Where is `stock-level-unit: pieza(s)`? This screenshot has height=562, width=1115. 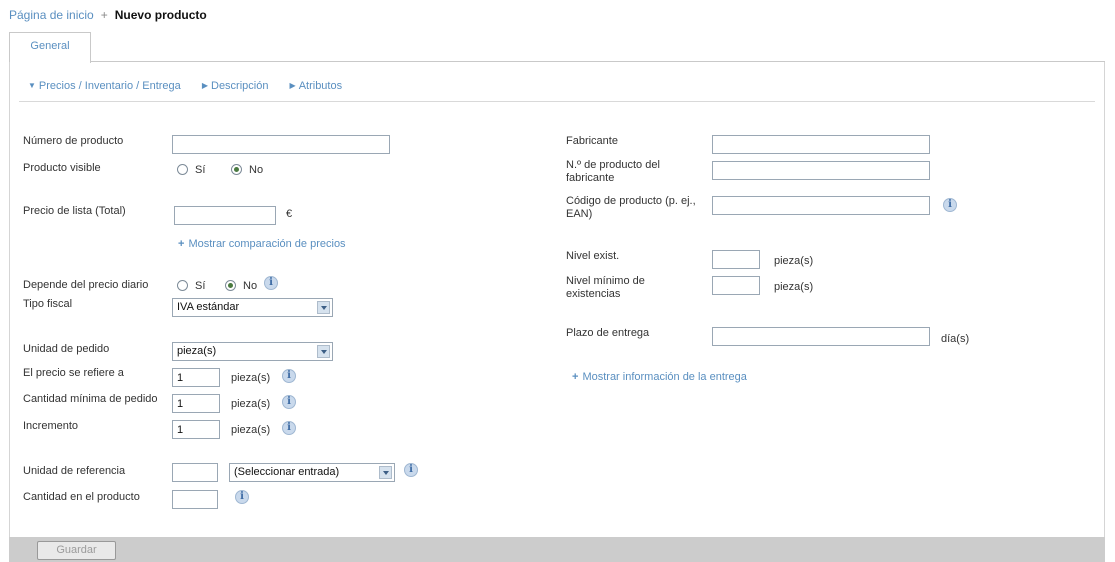
stock-level-unit: pieza(s) is located at coordinates (794, 261).